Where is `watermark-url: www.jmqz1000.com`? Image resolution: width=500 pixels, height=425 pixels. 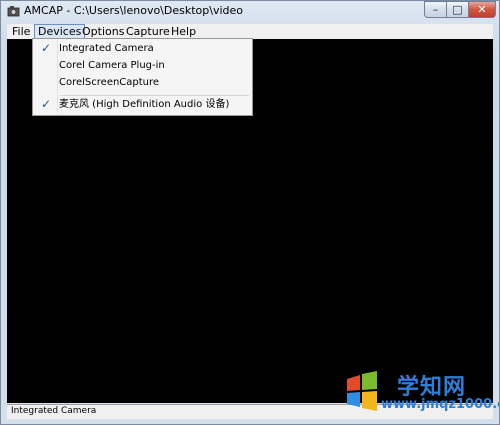 watermark-url: www.jmqz1000.com is located at coordinates (440, 404).